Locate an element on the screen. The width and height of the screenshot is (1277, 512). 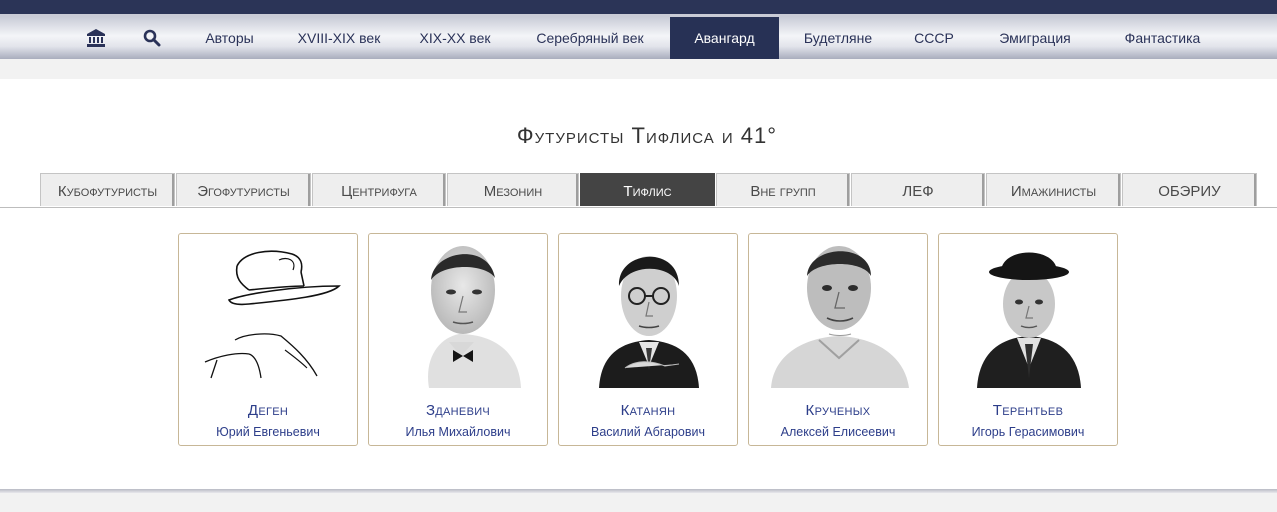
tabs-baseline is located at coordinates (638, 207).